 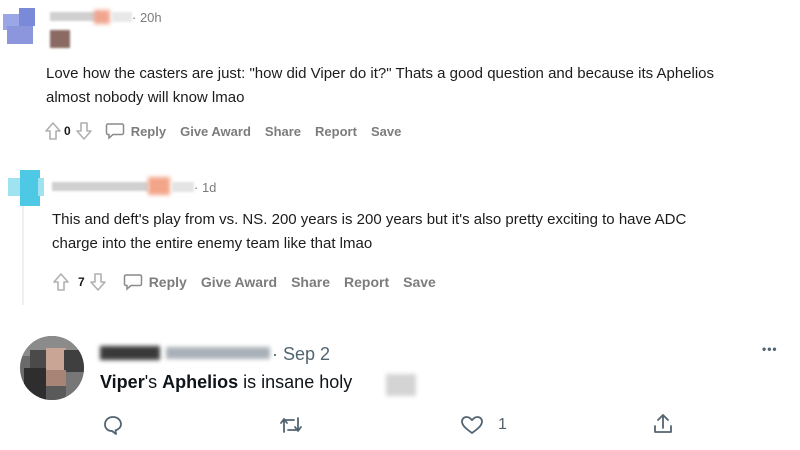 I want to click on tweet-date: · Sep 2, so click(x=301, y=354).